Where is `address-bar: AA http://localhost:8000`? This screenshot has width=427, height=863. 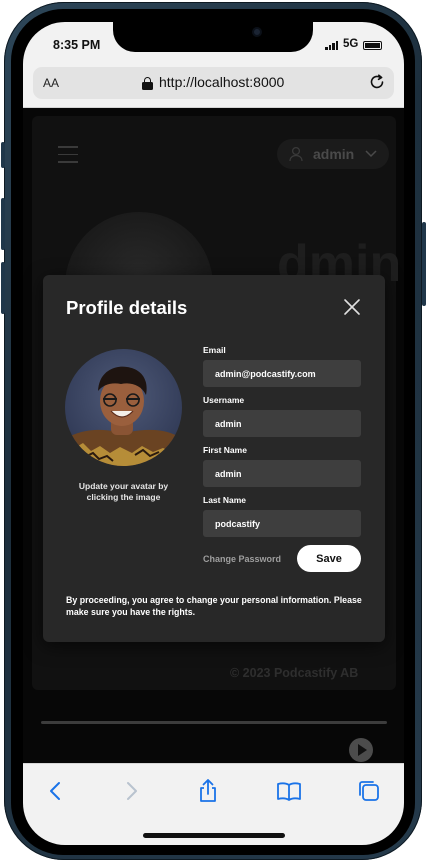 address-bar: AA http://localhost:8000 is located at coordinates (213, 83).